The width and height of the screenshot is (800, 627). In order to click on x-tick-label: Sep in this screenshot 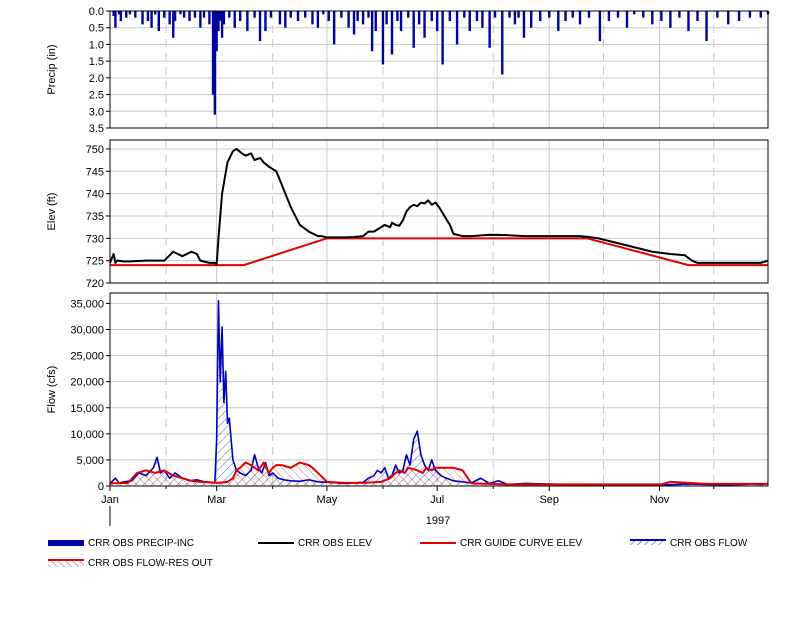, I will do `click(549, 500)`.